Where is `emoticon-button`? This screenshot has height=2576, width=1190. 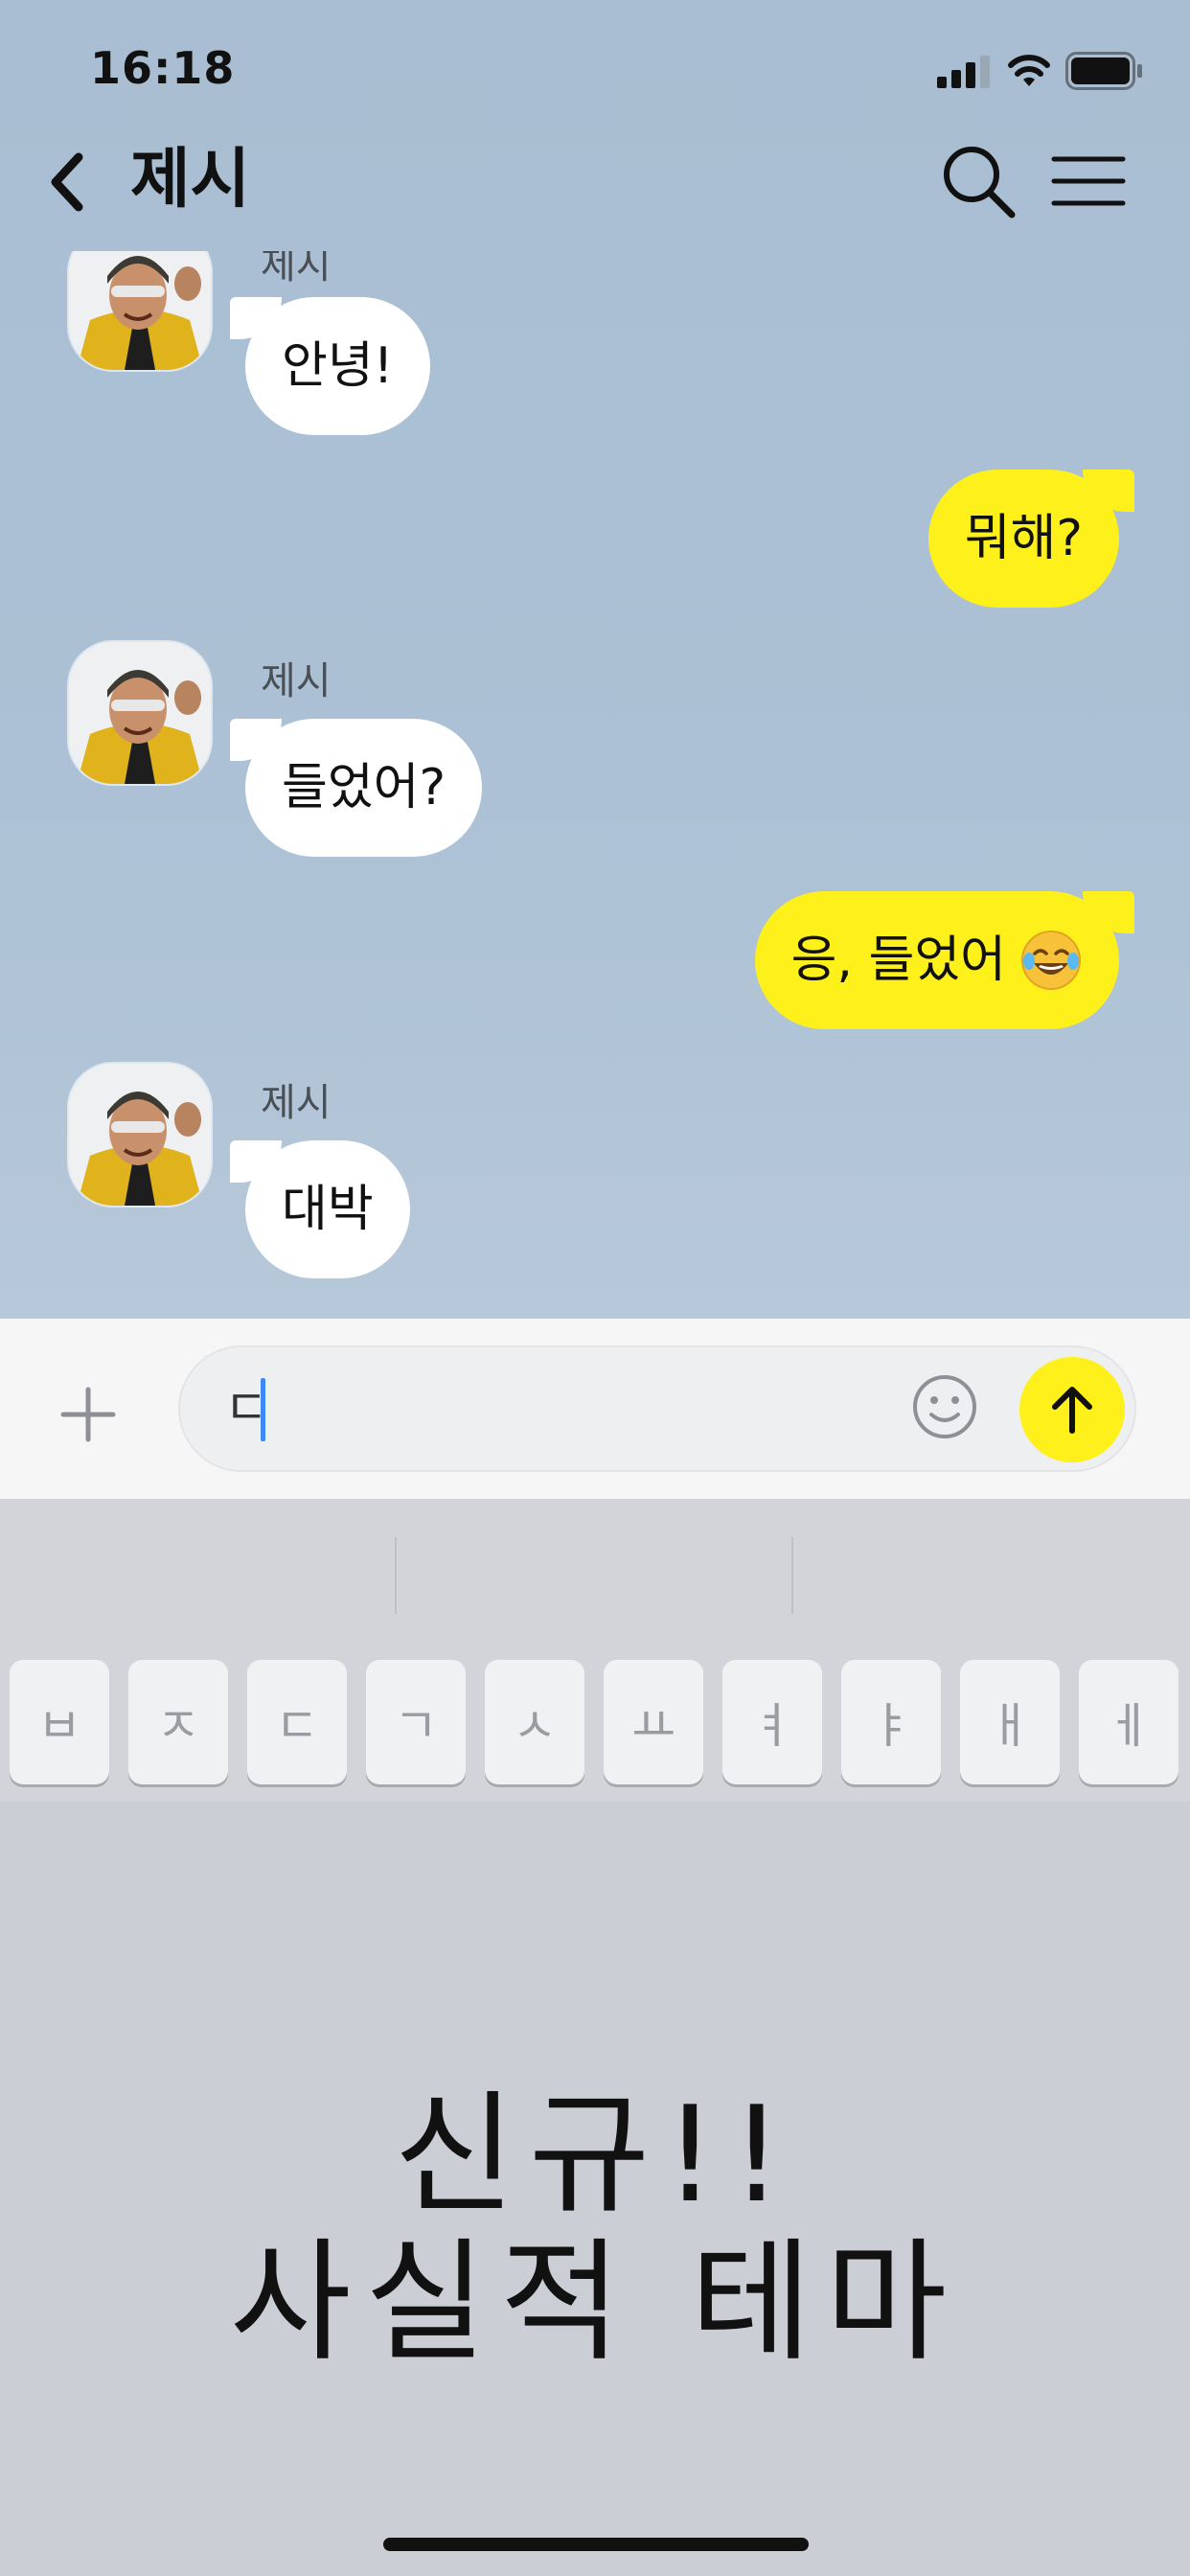 emoticon-button is located at coordinates (945, 1406).